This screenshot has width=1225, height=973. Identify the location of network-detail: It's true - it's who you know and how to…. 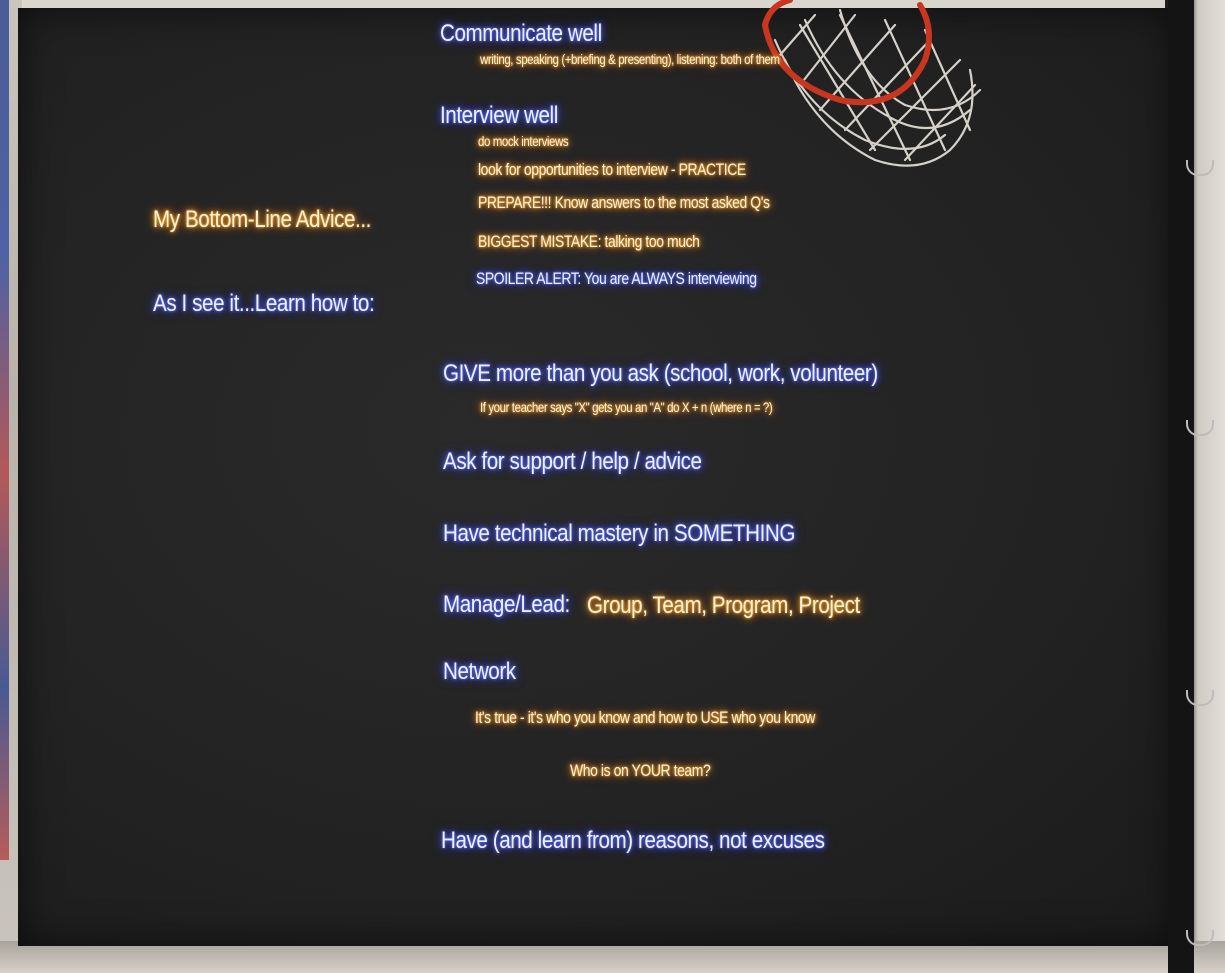
(645, 717).